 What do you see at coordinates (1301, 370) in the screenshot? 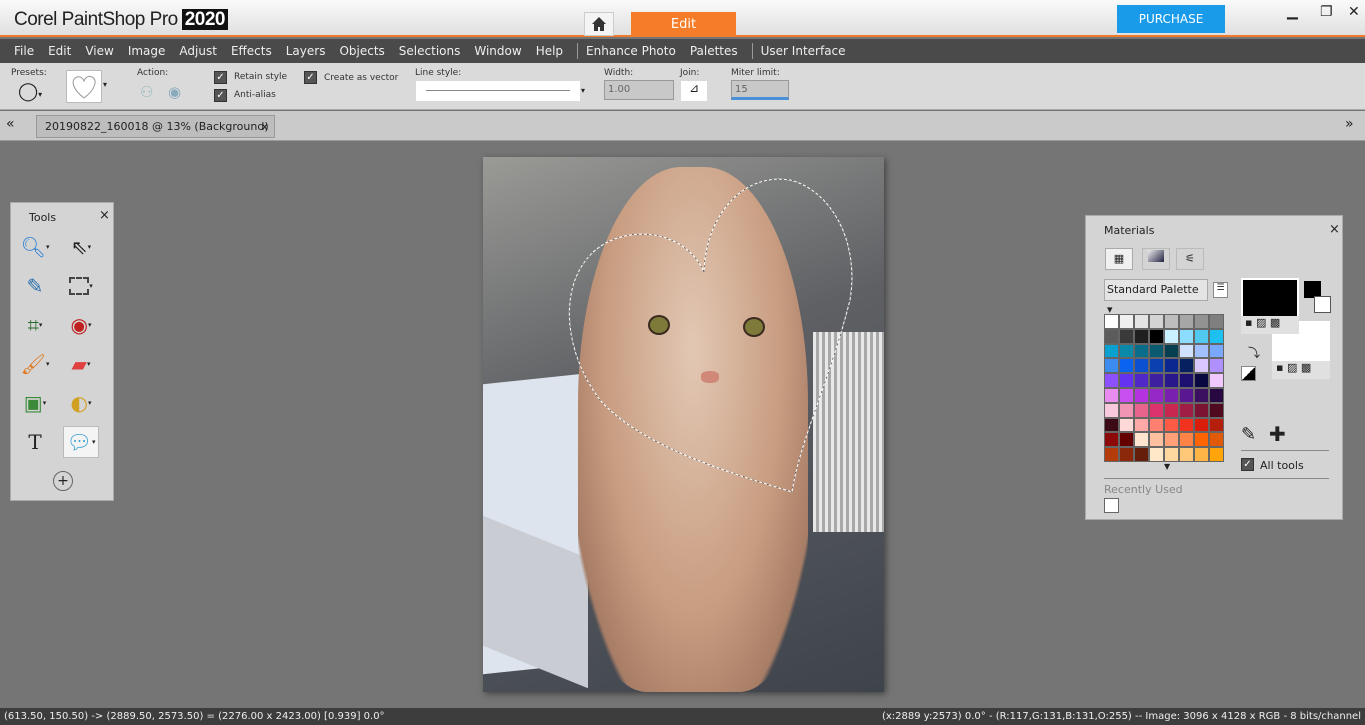
I see `background-style-buttons: ▪ ▨ ▩` at bounding box center [1301, 370].